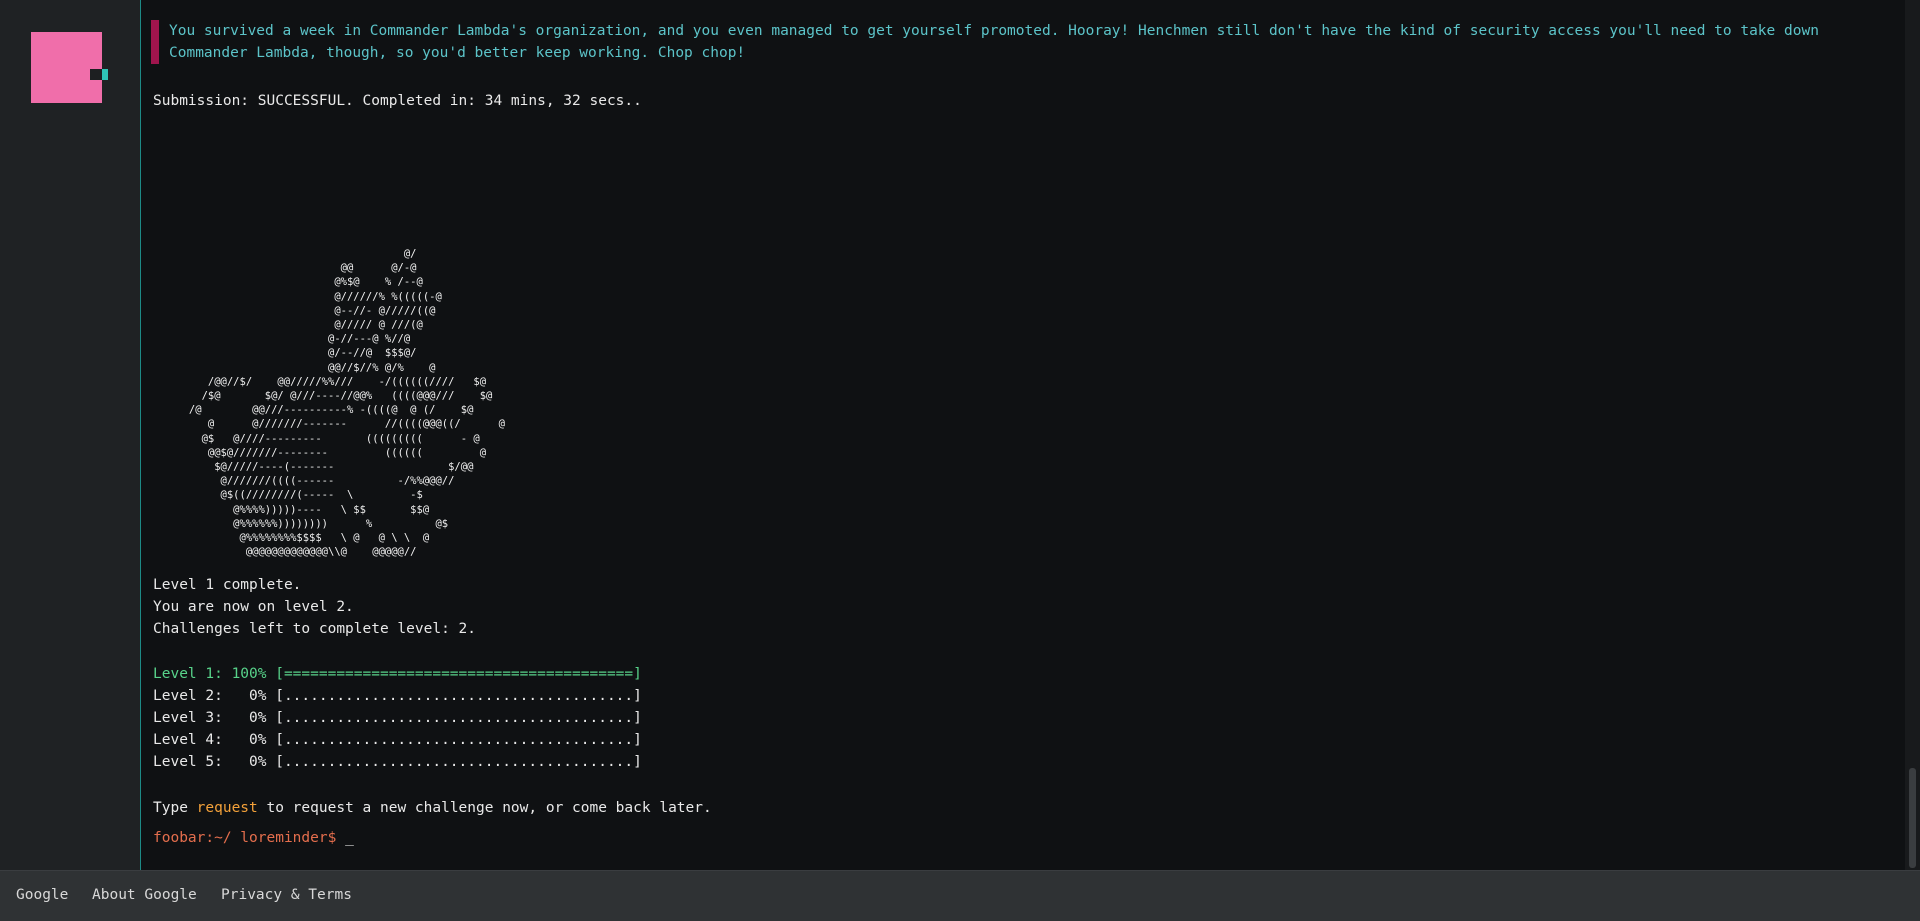 The image size is (1920, 921). Describe the element at coordinates (253, 607) in the screenshot. I see `current-level-text: You are now on level 2.` at that location.